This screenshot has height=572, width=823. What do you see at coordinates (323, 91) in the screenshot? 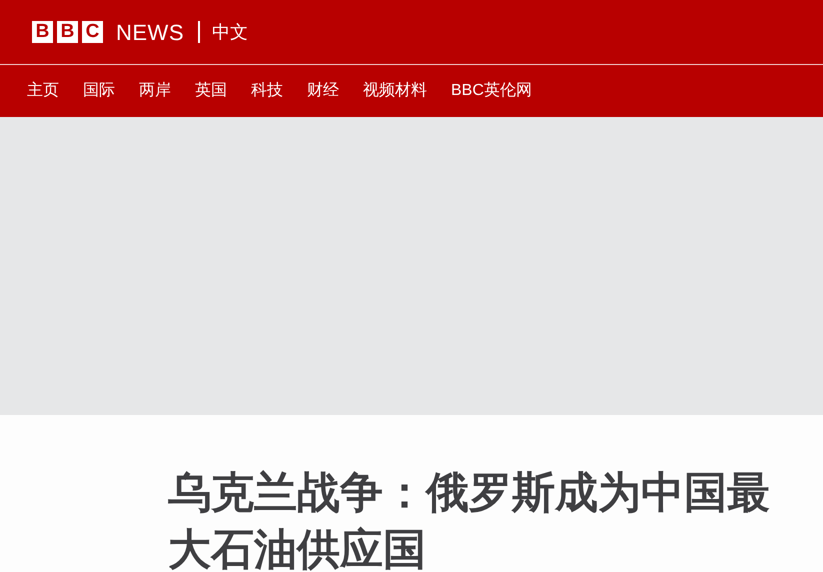
I see `nav-link: 财经` at bounding box center [323, 91].